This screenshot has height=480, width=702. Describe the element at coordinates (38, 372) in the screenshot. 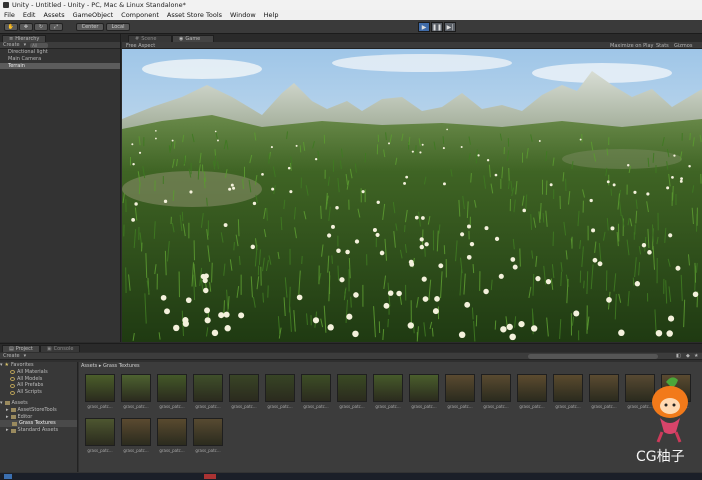

I see `favorite-all-materials: All Materials` at that location.